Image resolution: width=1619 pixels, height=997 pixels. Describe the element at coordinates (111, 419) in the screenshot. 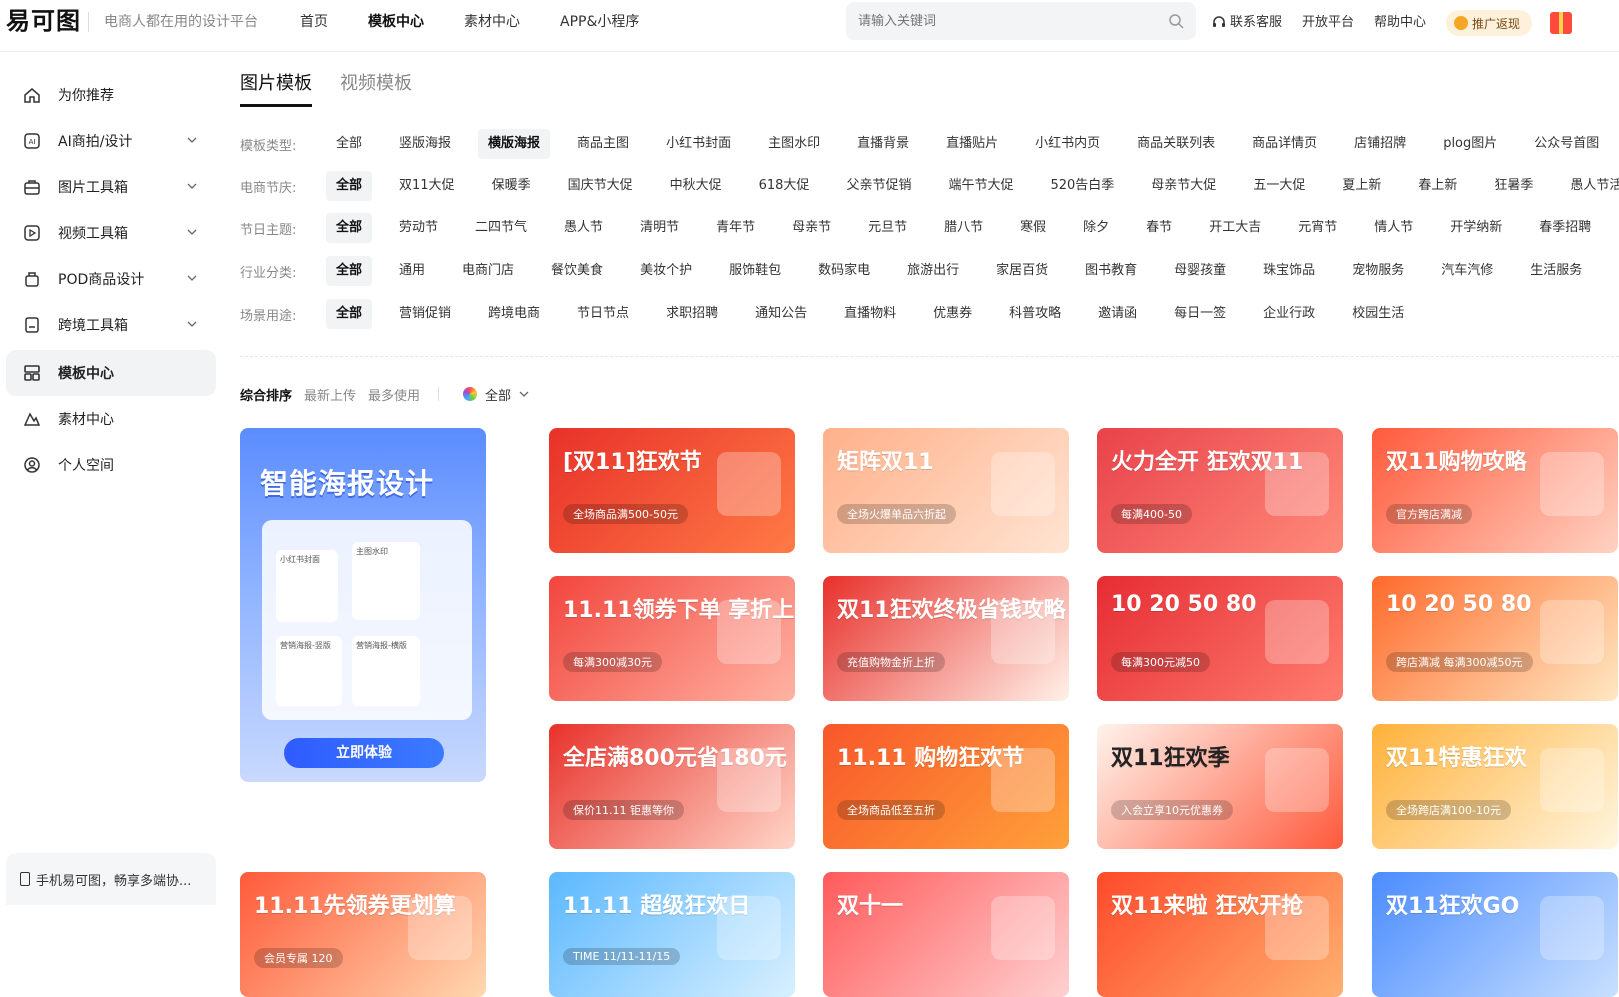

I see `sidebar-item: 素材中心` at that location.